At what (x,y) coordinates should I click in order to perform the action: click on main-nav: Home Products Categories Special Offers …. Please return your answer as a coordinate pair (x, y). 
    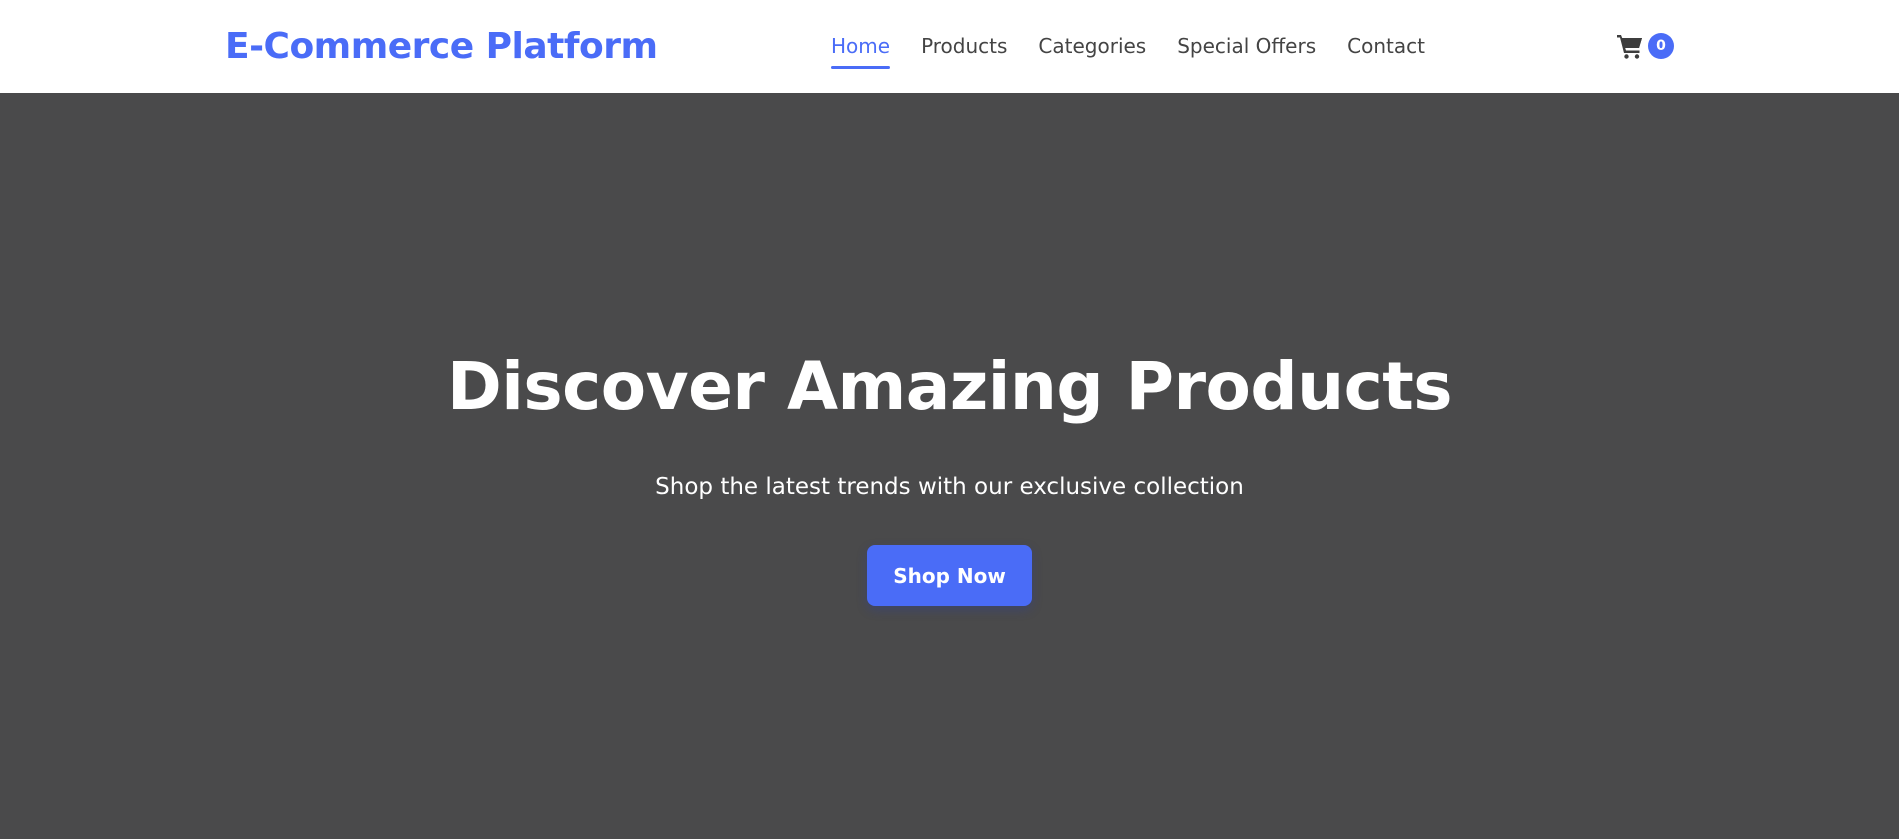
    Looking at the image, I should click on (1128, 51).